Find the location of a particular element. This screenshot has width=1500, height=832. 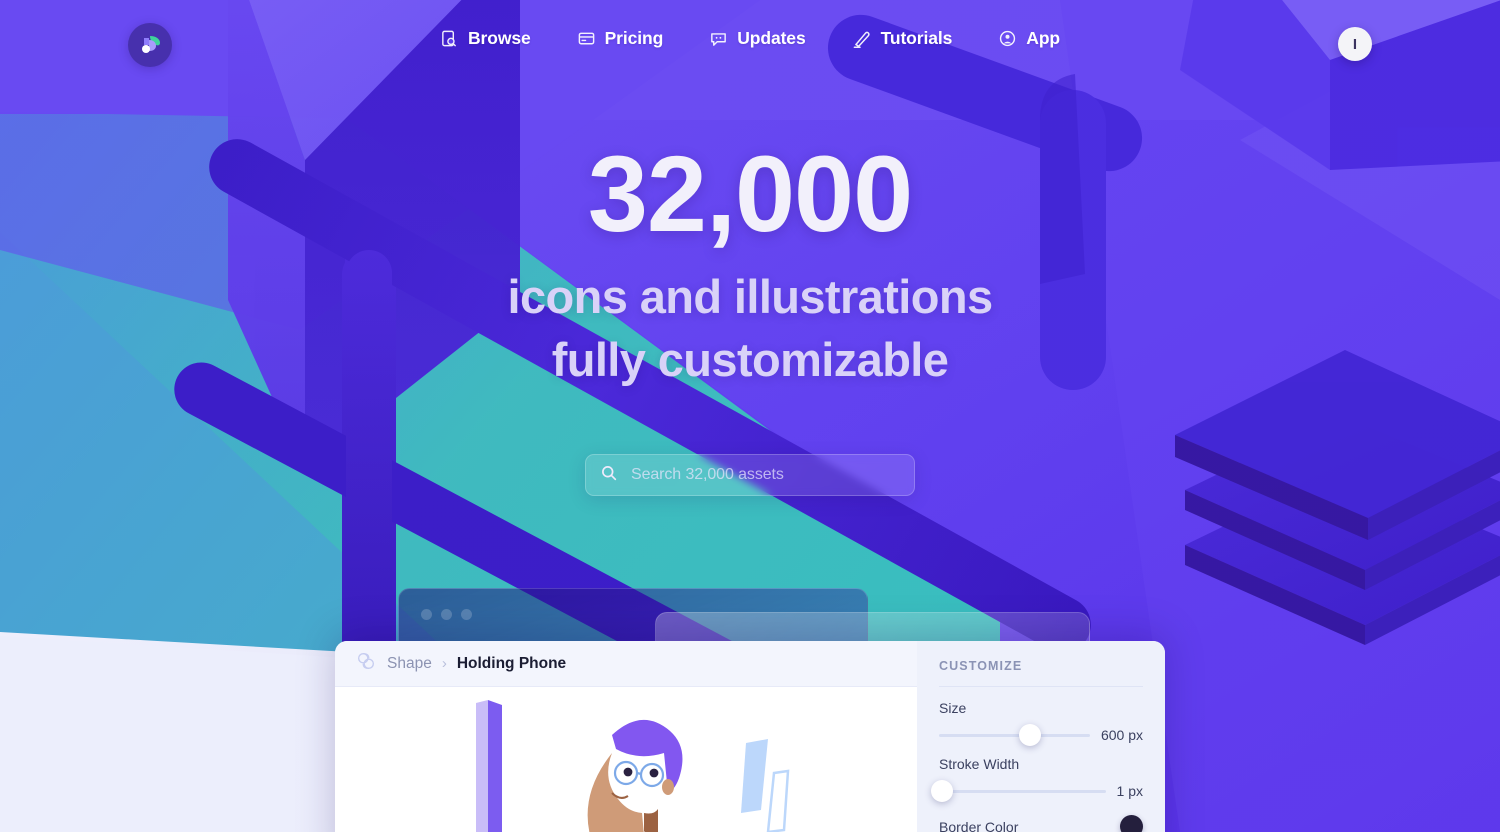

monitor-shape is located at coordinates (489, 766).